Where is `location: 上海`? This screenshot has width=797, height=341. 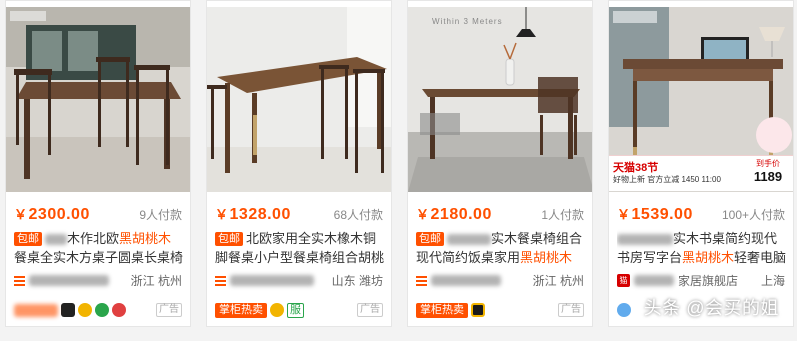
location: 上海 is located at coordinates (772, 280).